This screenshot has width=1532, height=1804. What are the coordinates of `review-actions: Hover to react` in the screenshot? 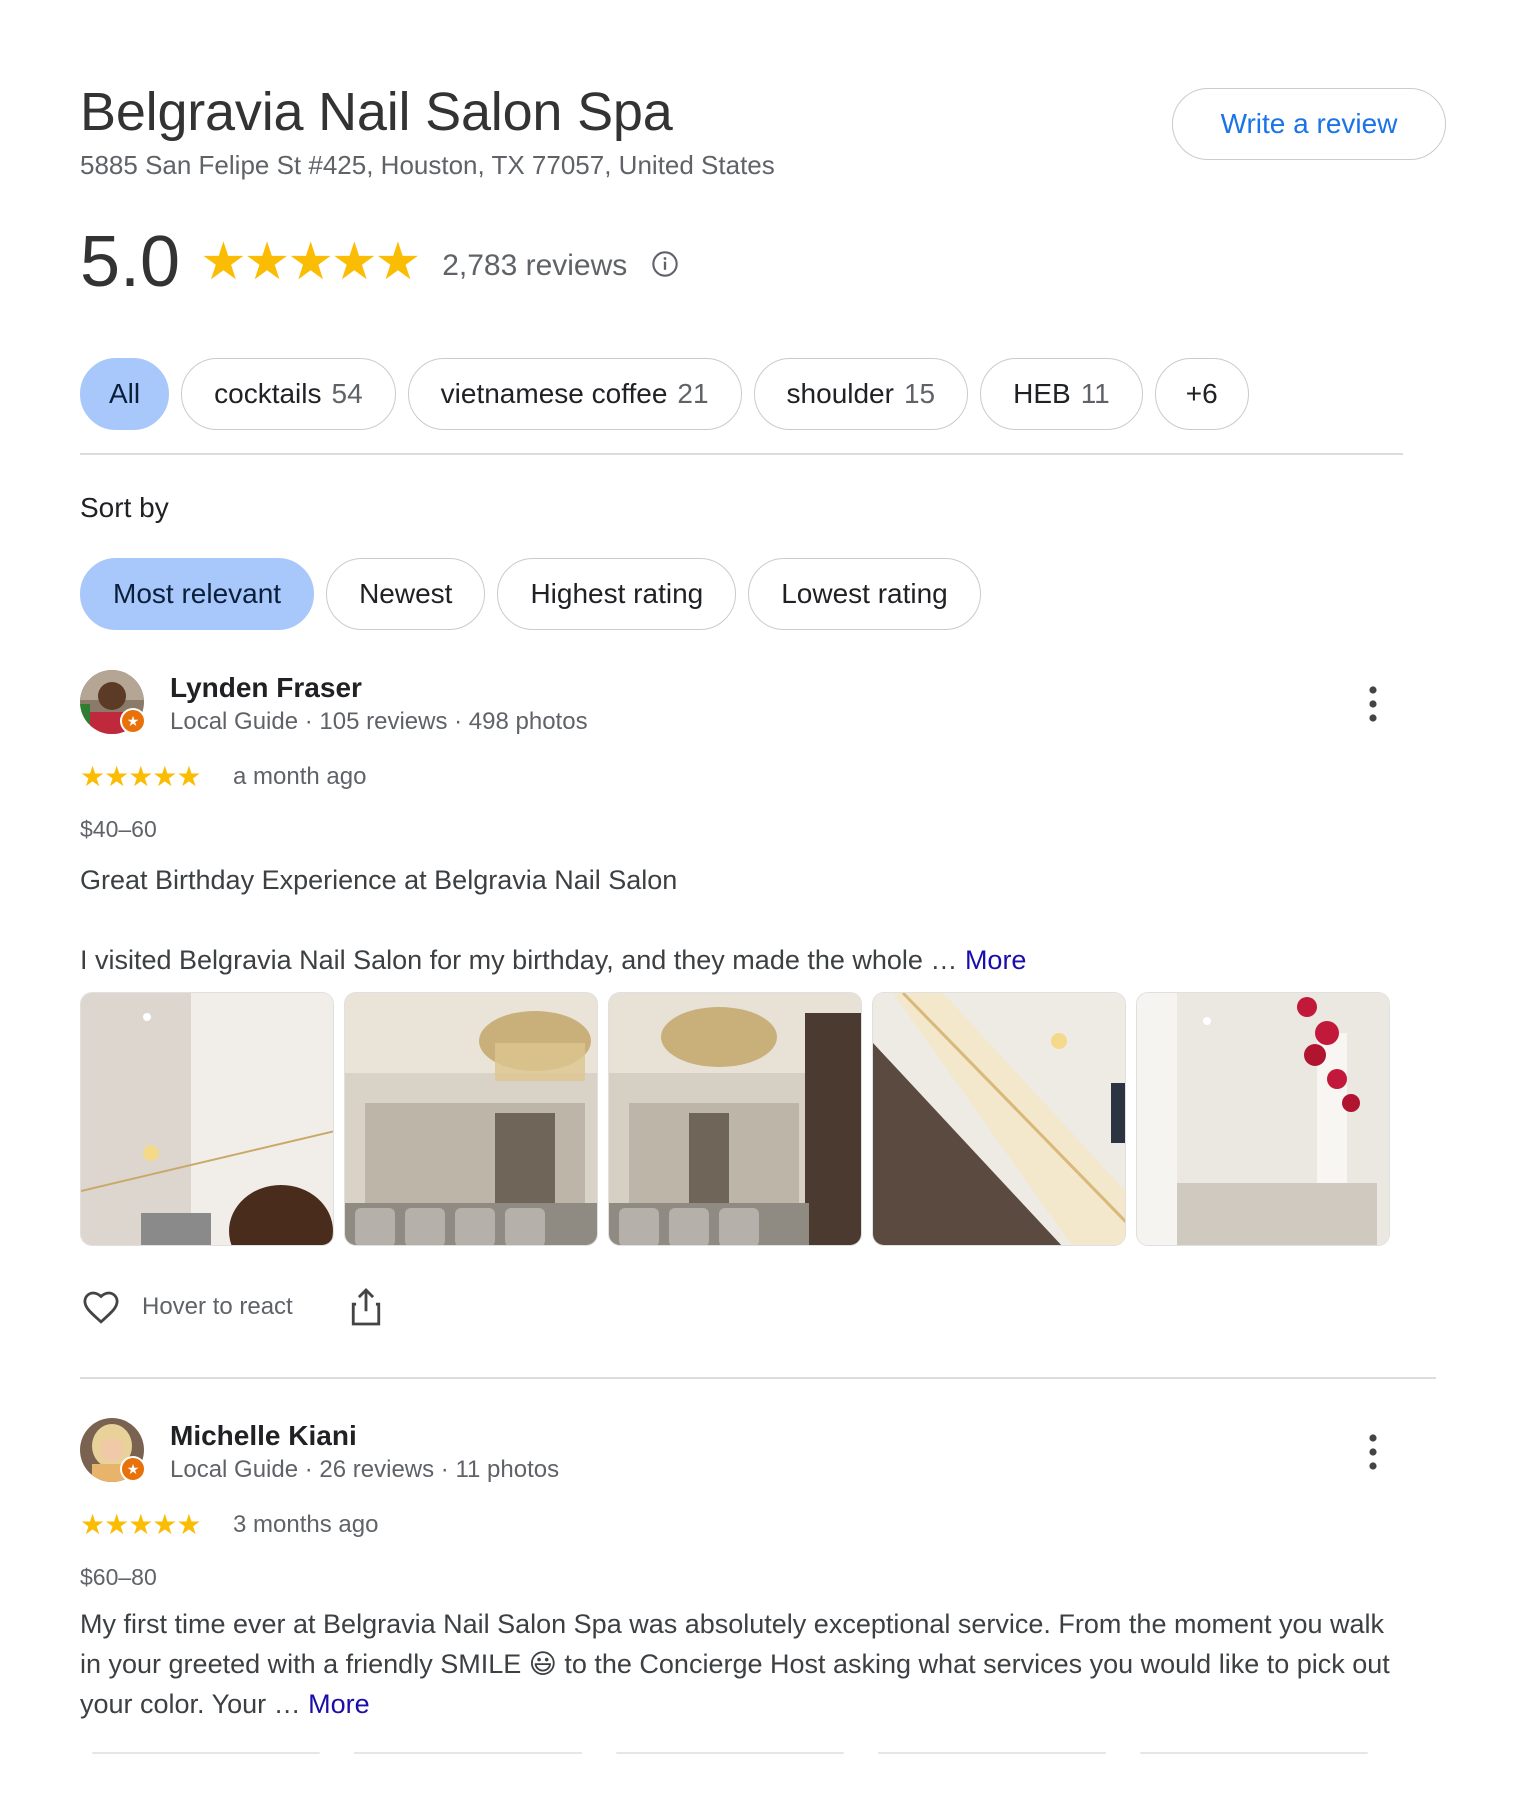 It's located at (231, 1307).